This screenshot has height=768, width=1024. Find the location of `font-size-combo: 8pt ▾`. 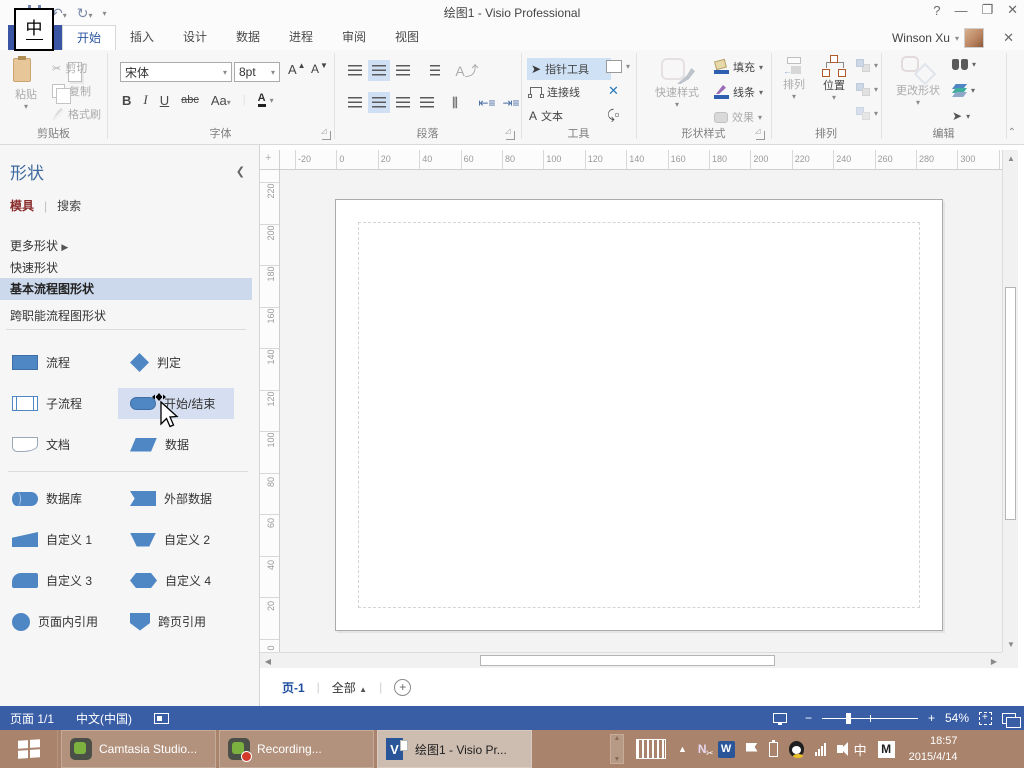

font-size-combo: 8pt ▾ is located at coordinates (257, 72).